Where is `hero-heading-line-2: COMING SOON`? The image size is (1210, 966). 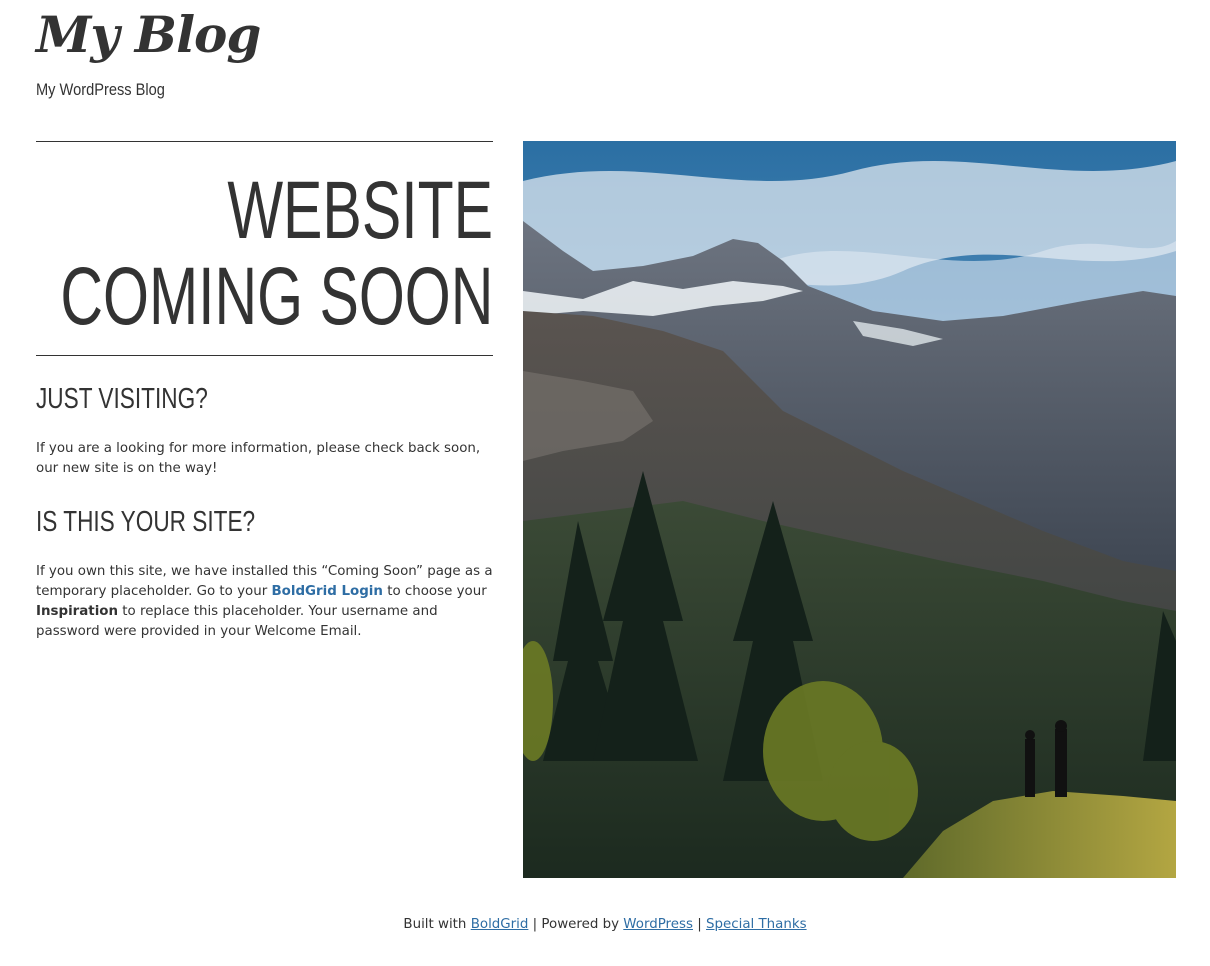 hero-heading-line-2: COMING SOON is located at coordinates (276, 296).